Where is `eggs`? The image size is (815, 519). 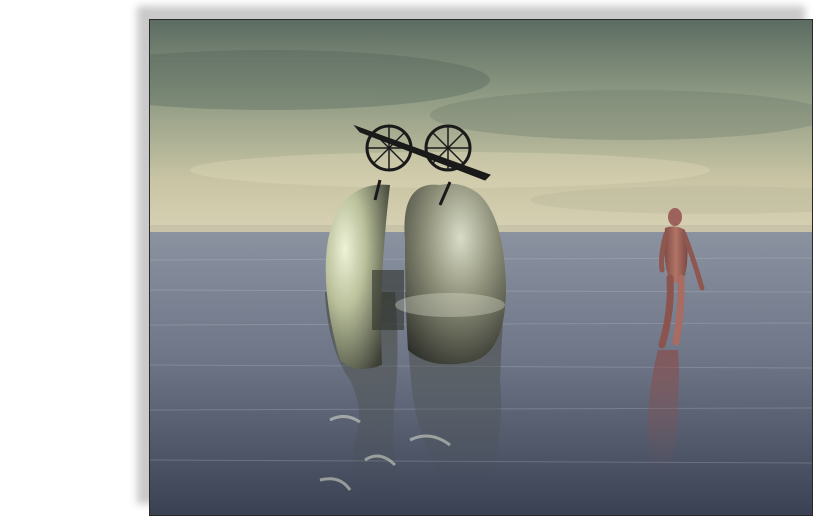
eggs is located at coordinates (415, 276).